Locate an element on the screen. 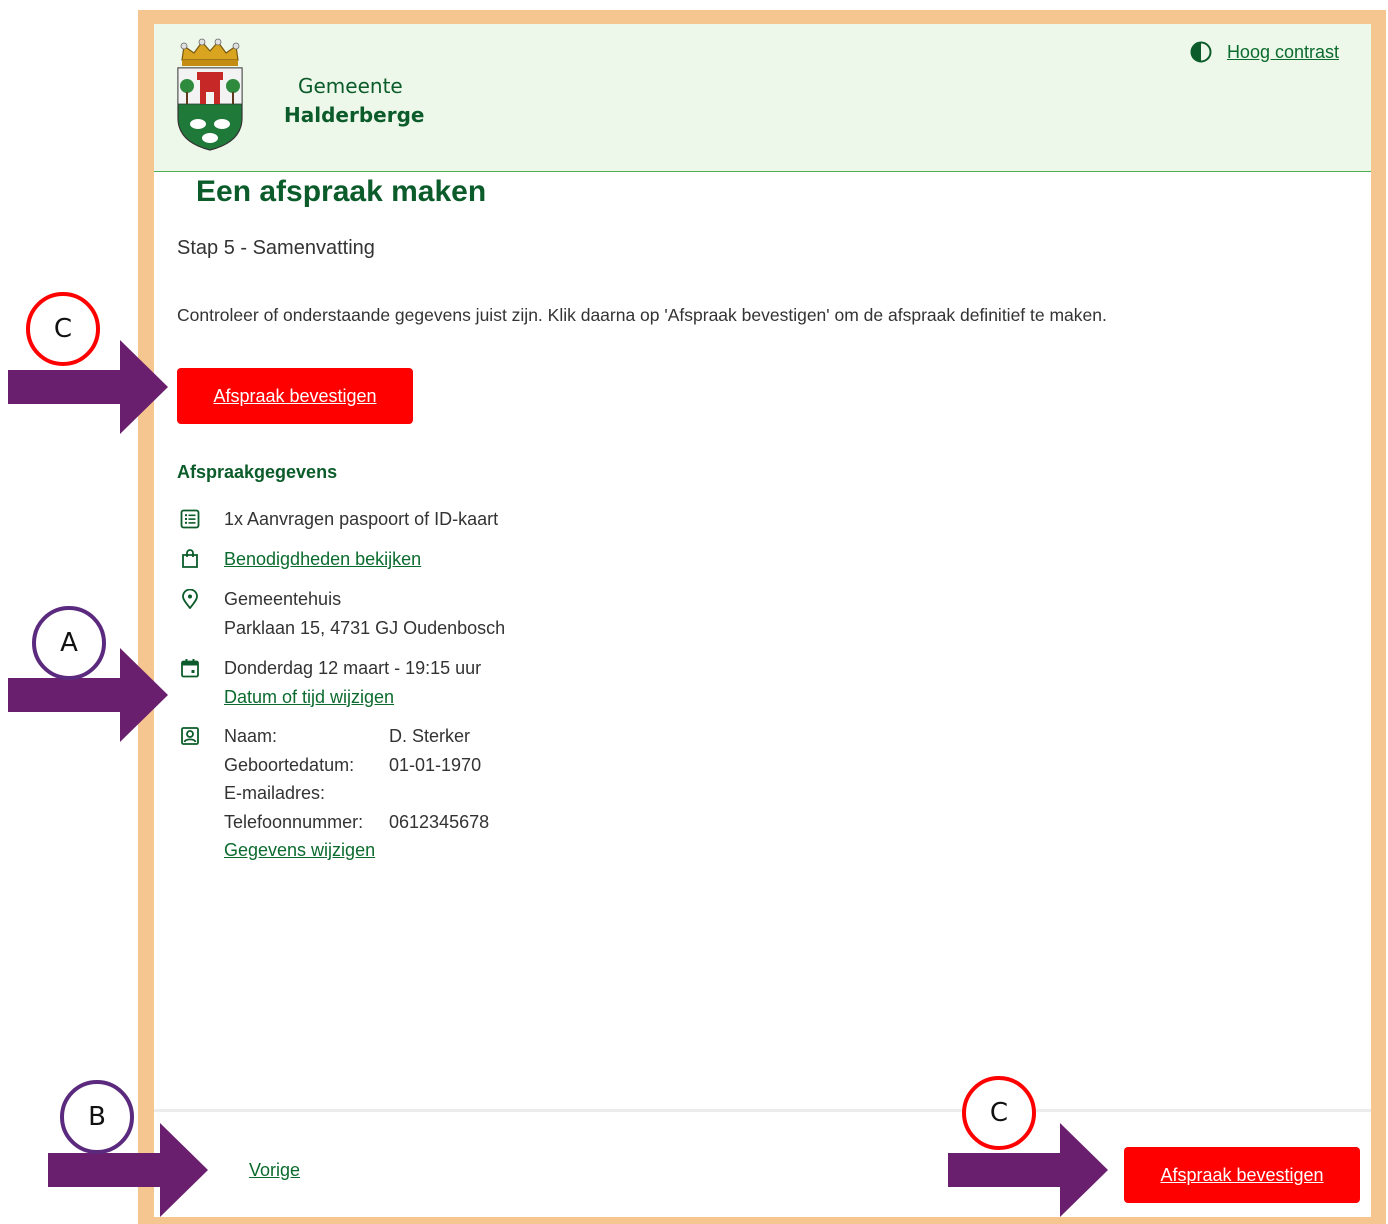 The height and width of the screenshot is (1224, 1388). page-title: Een afspraak maken is located at coordinates (341, 191).